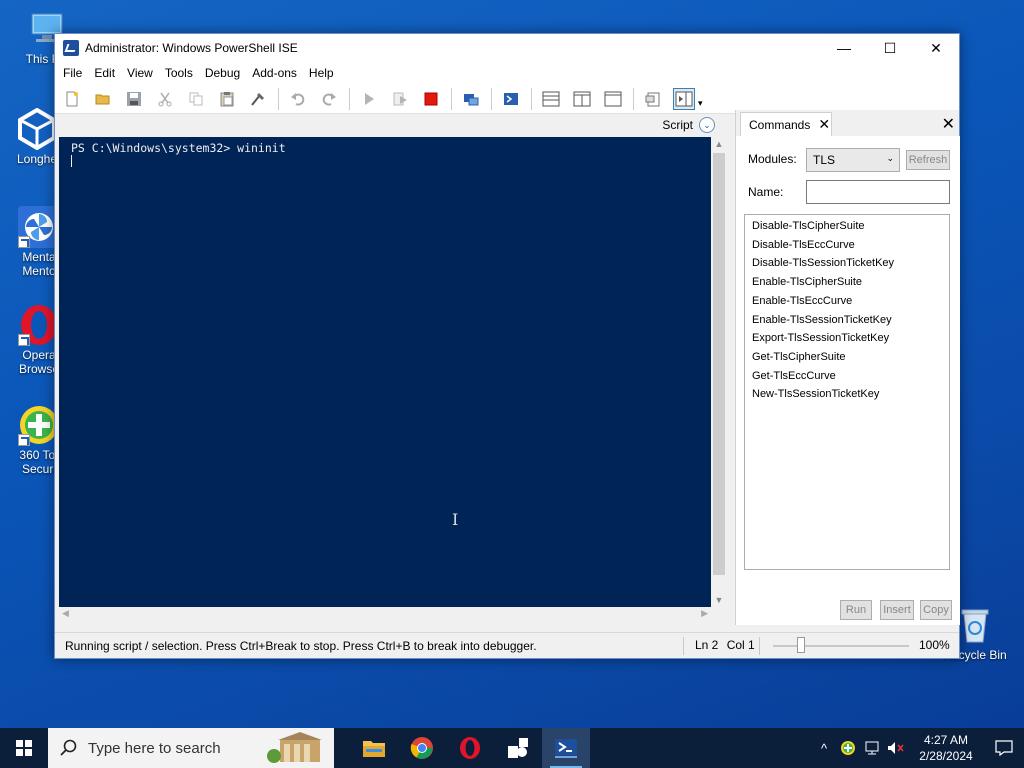 The height and width of the screenshot is (768, 1024). What do you see at coordinates (719, 364) in the screenshot?
I see `scrollbar-thumb` at bounding box center [719, 364].